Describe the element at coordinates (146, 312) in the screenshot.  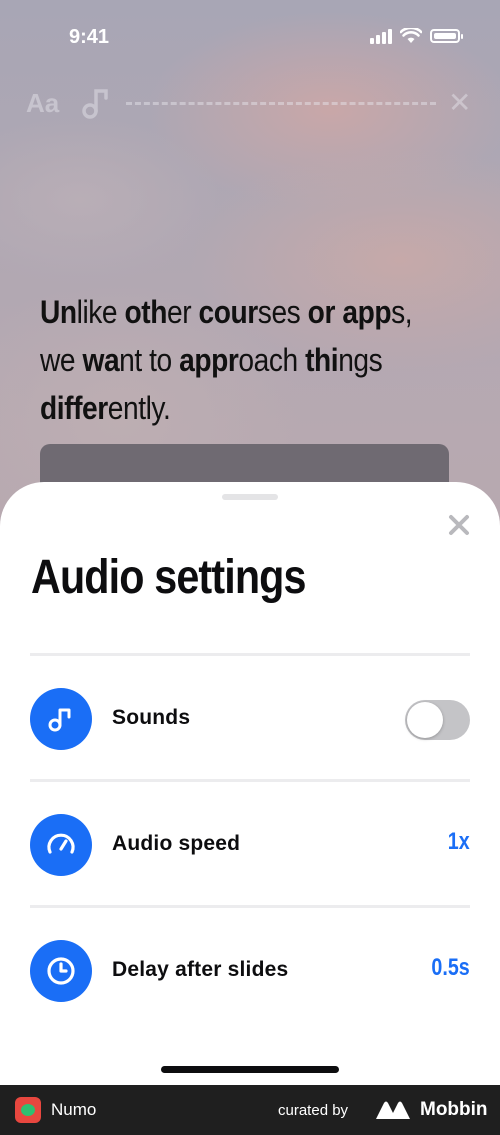
I see `headline-segment: oth` at that location.